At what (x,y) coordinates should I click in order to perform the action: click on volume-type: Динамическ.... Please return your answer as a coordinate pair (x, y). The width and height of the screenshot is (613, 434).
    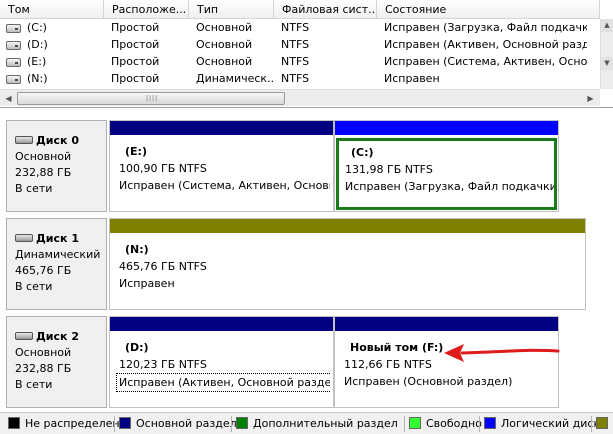
    Looking at the image, I should click on (235, 78).